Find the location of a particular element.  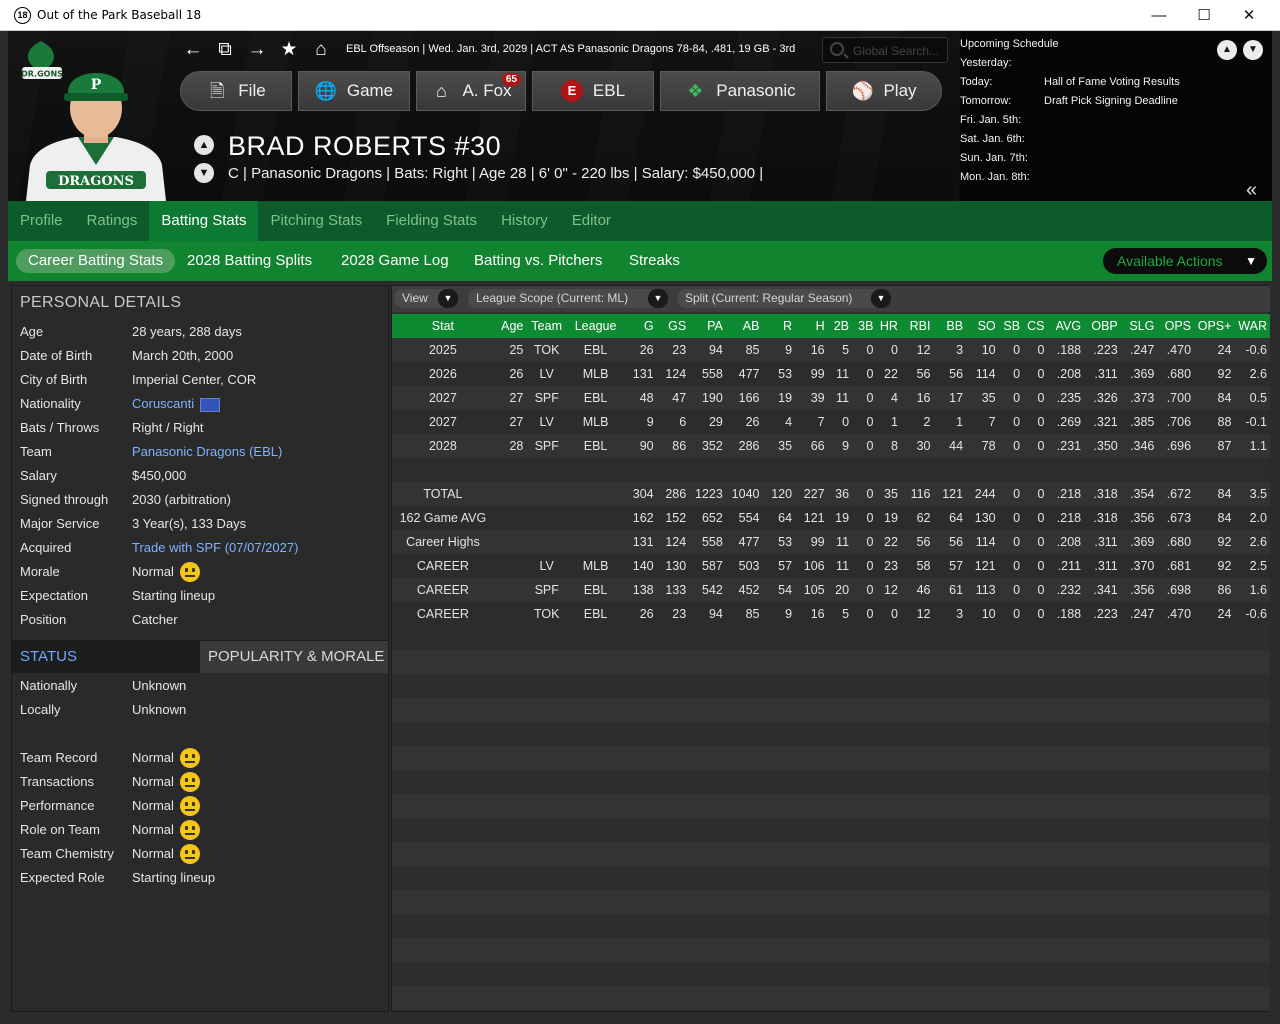

column-header: GS is located at coordinates (673, 326).